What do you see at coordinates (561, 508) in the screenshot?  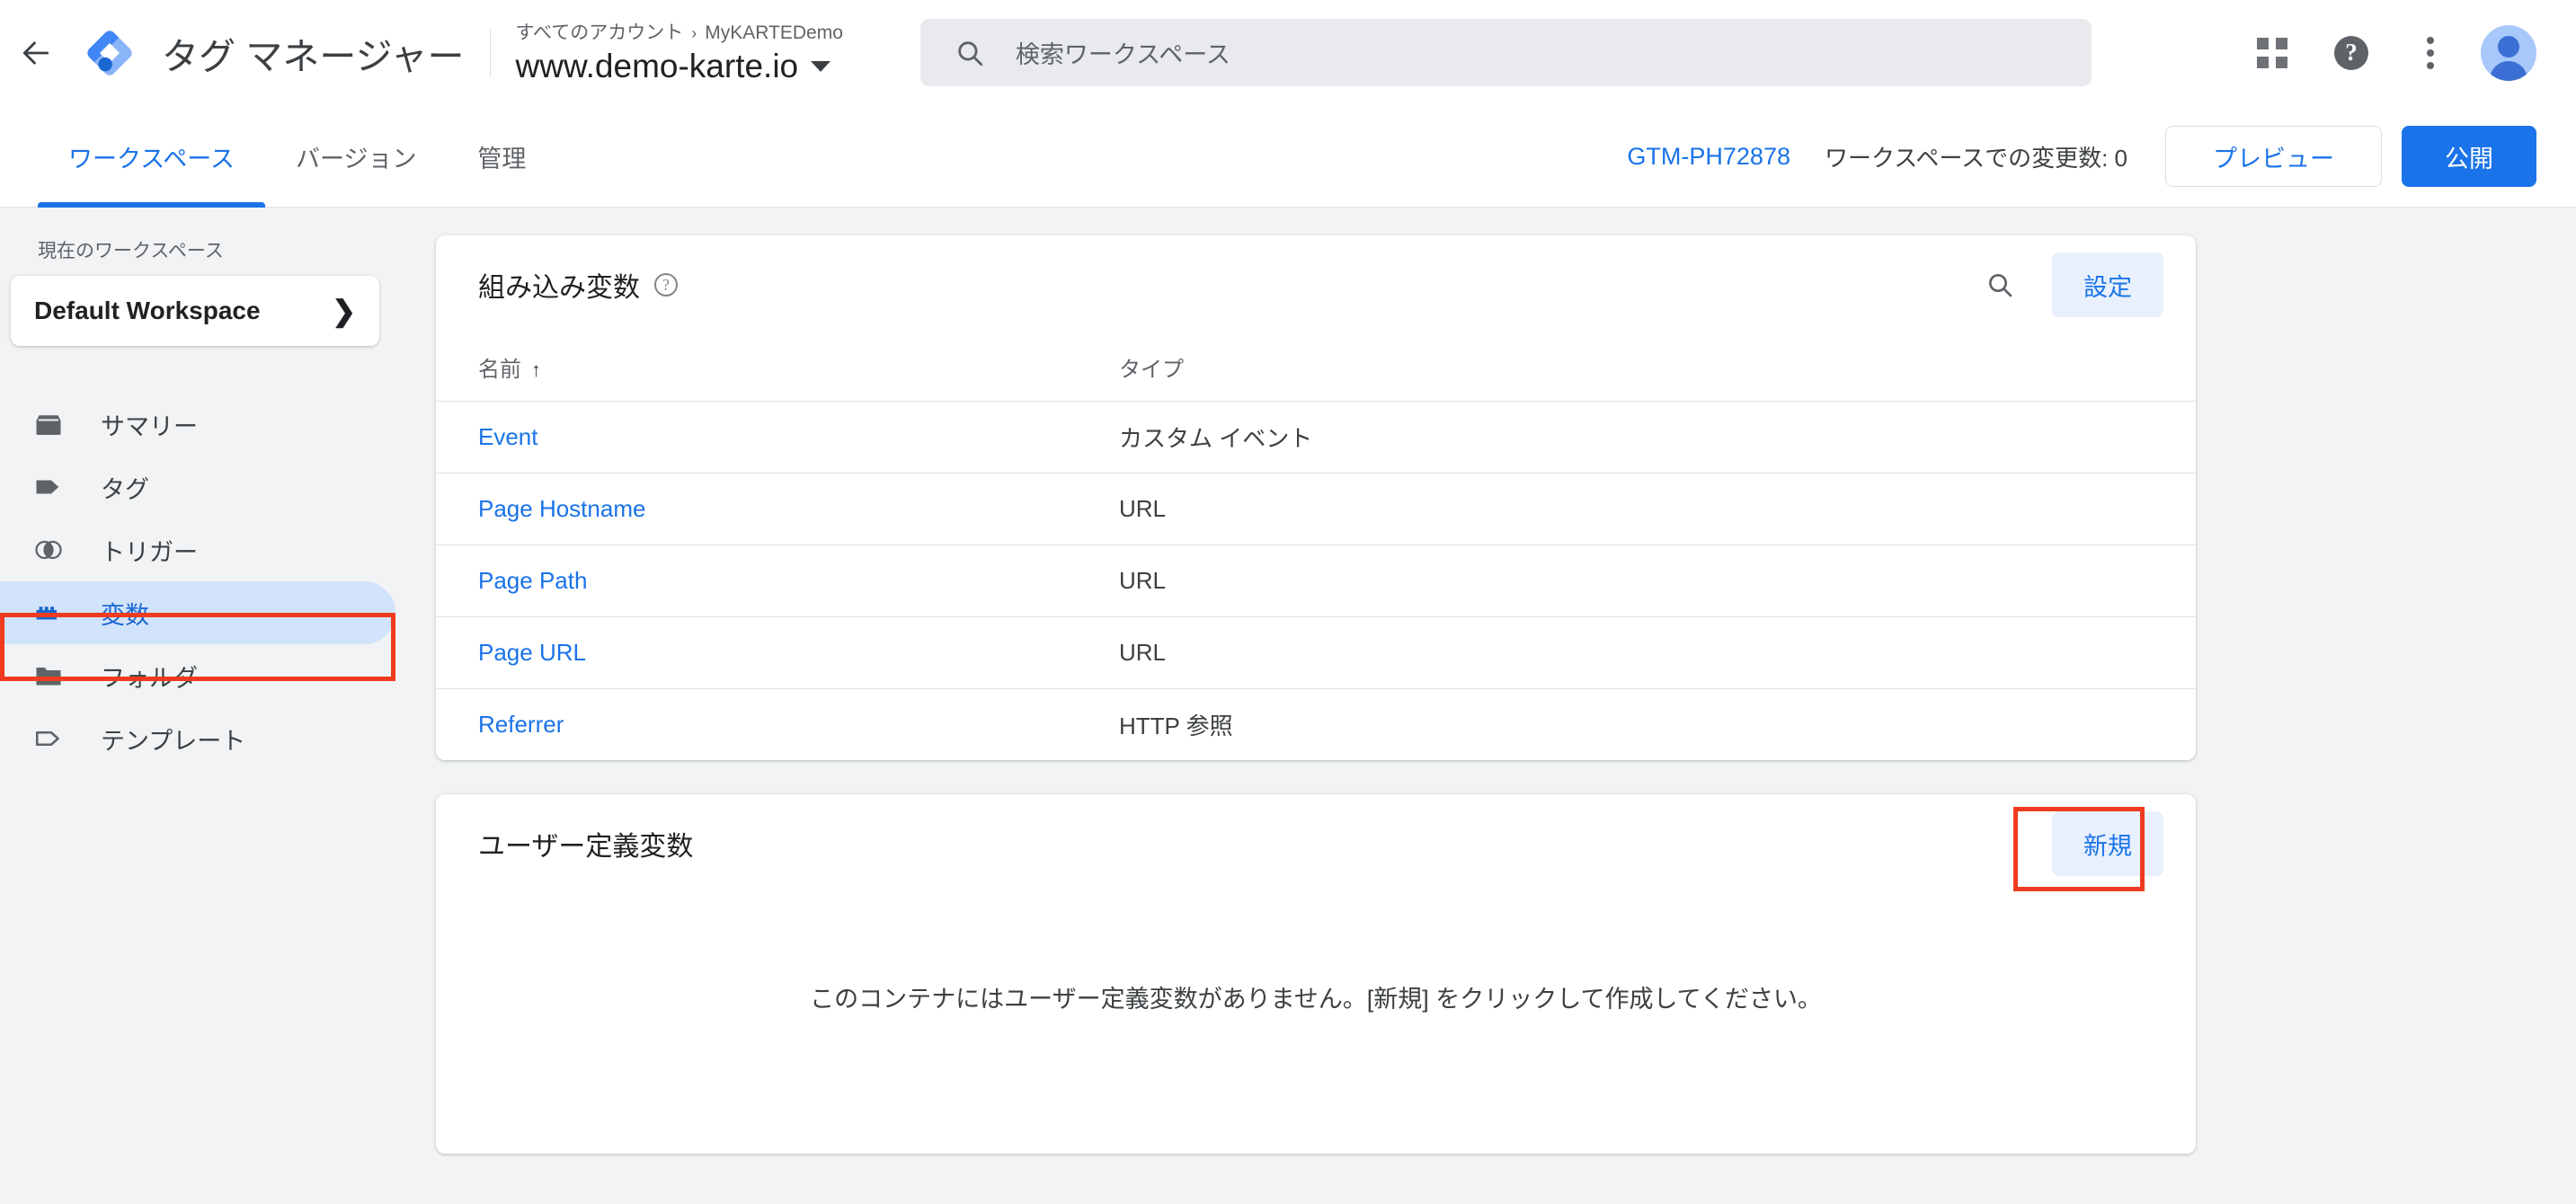 I see `variable-link: Page Hostname` at bounding box center [561, 508].